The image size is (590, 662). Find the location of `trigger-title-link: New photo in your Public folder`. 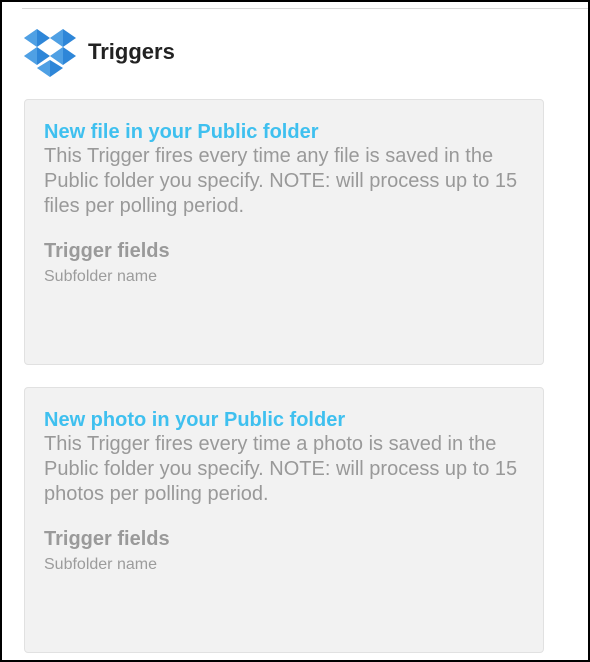

trigger-title-link: New photo in your Public folder is located at coordinates (284, 420).